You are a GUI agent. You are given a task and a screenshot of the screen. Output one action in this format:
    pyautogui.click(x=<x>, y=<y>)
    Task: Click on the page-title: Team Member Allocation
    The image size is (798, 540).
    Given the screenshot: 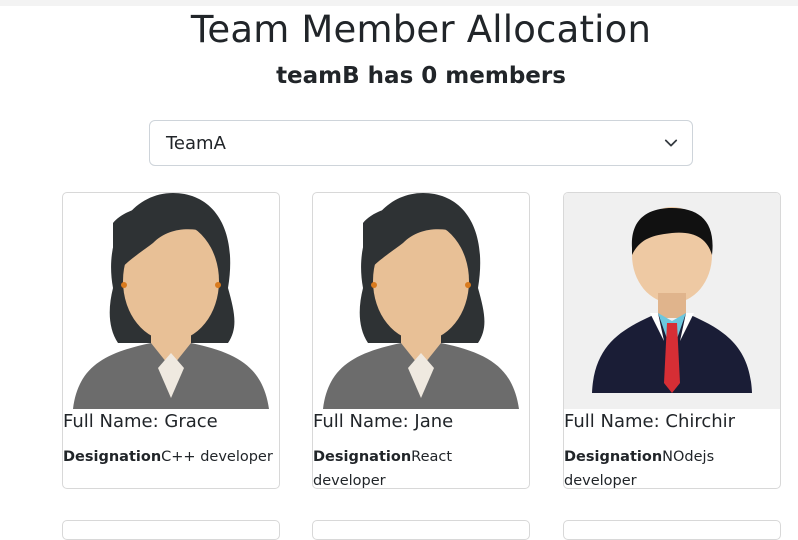 What is the action you would take?
    pyautogui.click(x=421, y=29)
    